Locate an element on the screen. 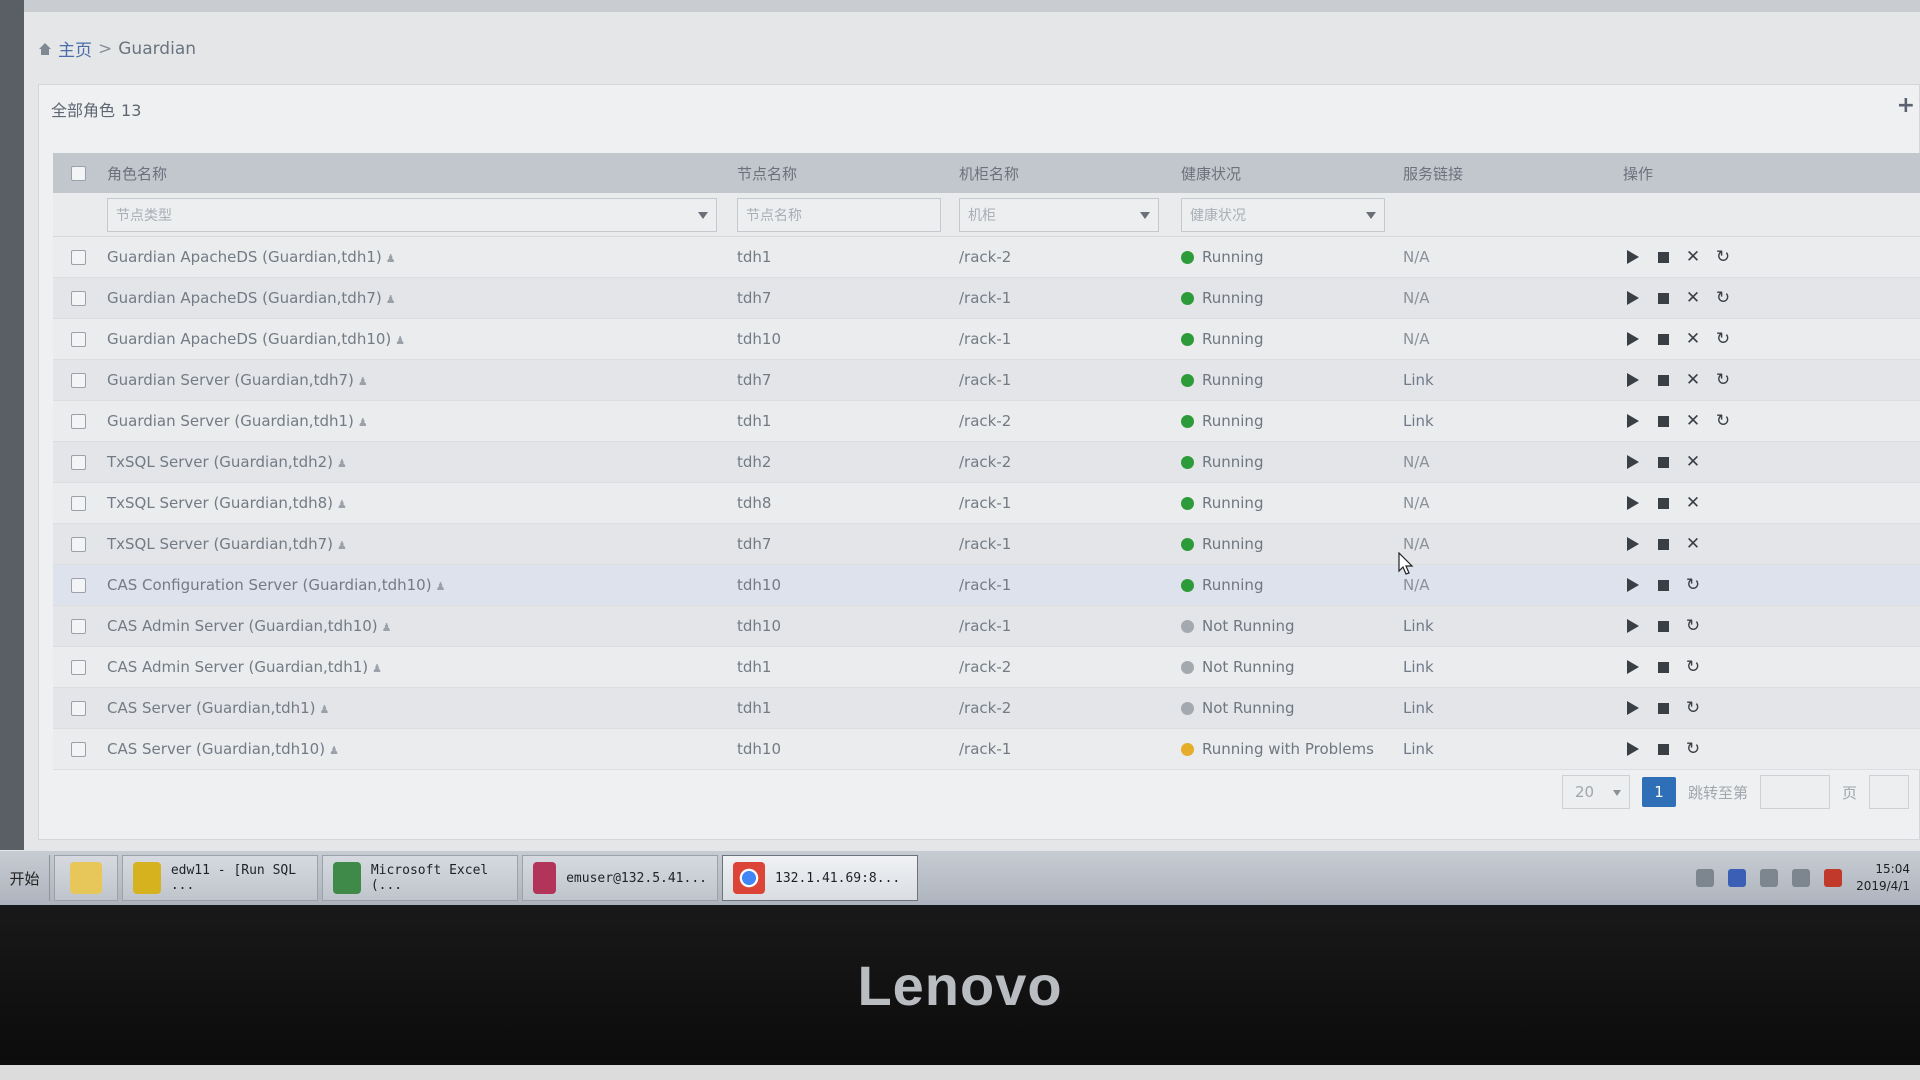  select-all-checkbox is located at coordinates (78, 173).